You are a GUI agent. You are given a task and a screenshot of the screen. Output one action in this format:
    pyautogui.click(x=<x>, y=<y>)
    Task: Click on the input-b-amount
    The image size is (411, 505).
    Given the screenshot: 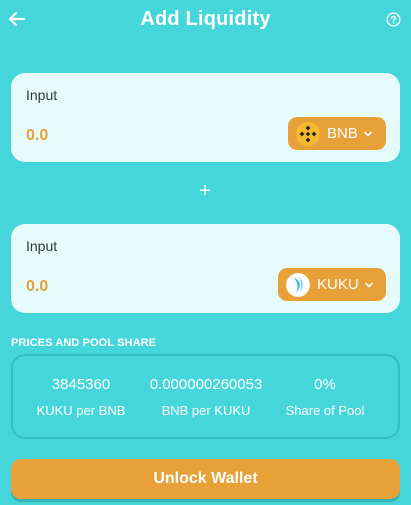 What is the action you would take?
    pyautogui.click(x=101, y=287)
    